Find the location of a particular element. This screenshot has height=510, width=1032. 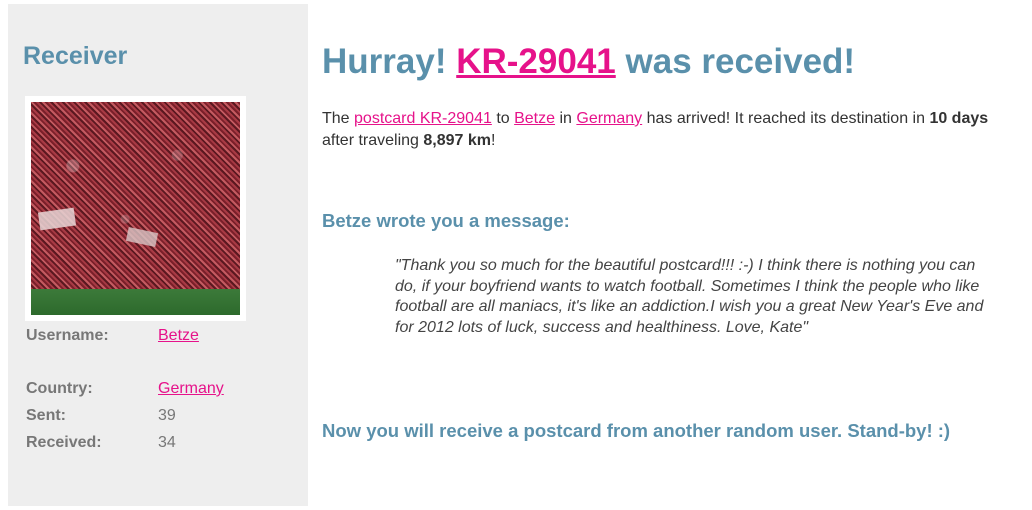

sidebar-title: Receiver is located at coordinates (75, 56).